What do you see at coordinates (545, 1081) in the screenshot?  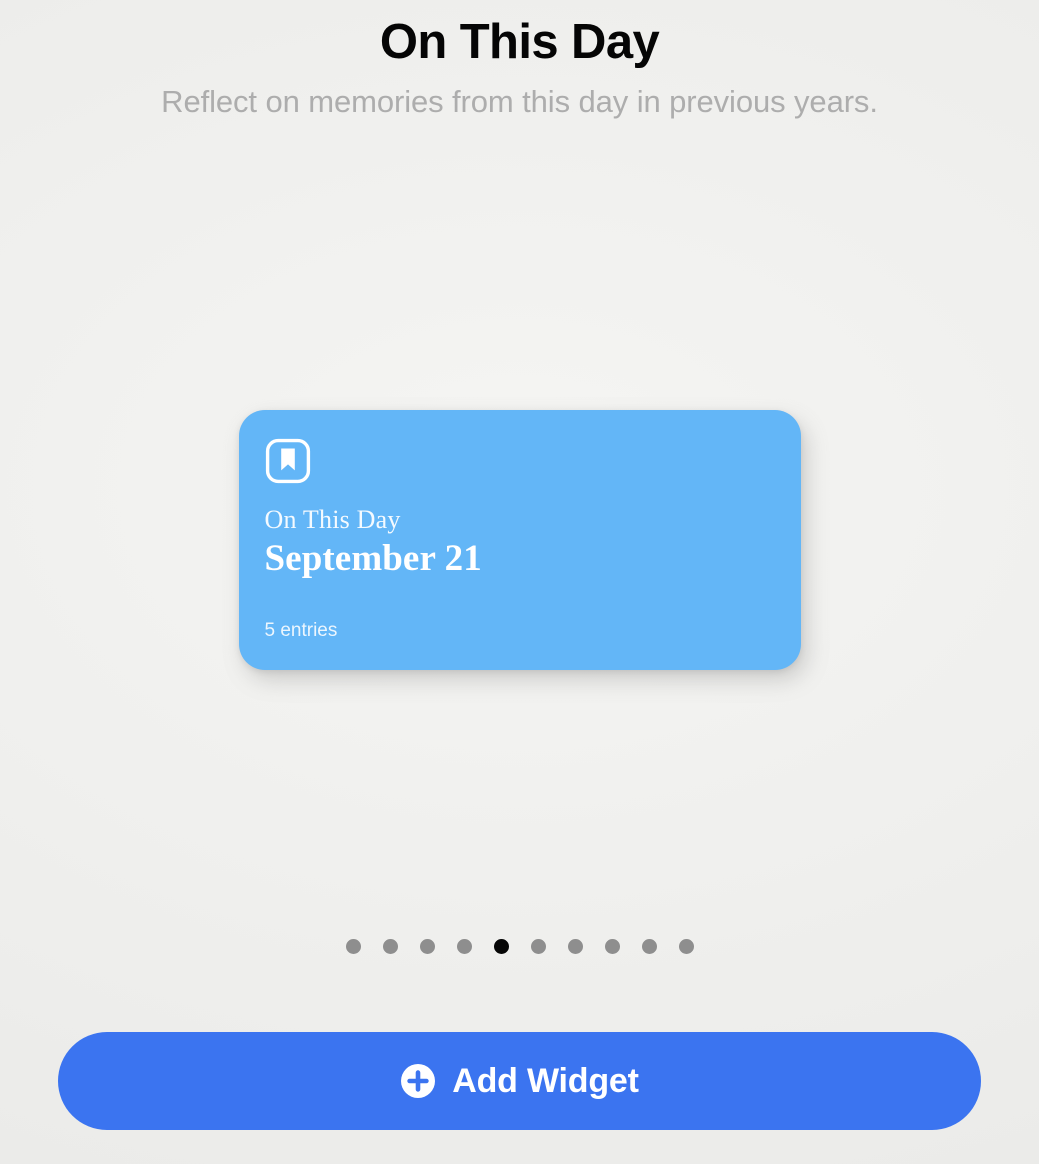 I see `add-widget-label: Add Widget` at bounding box center [545, 1081].